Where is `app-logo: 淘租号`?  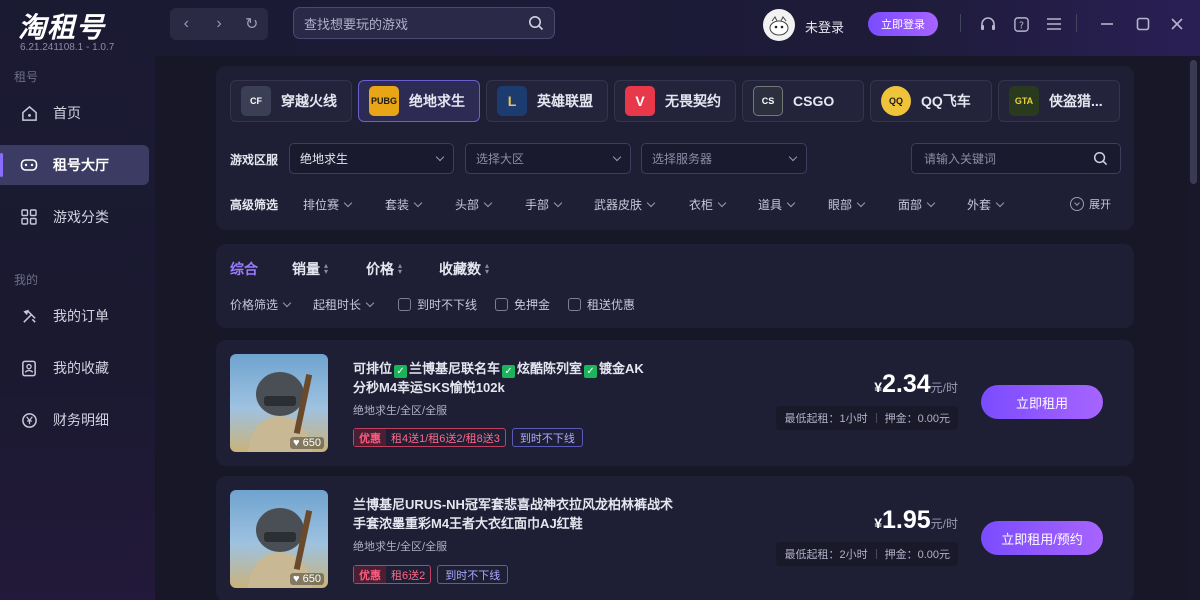 app-logo: 淘租号 is located at coordinates (62, 27).